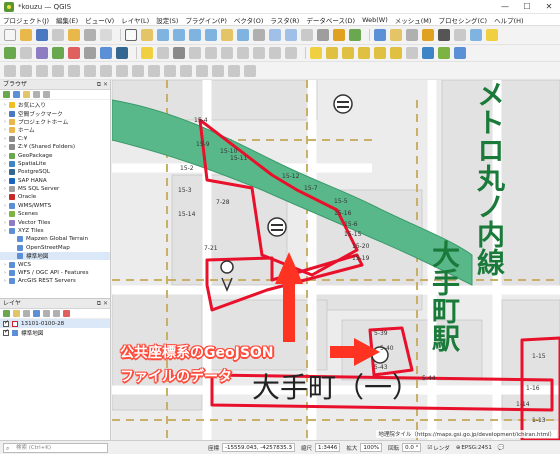 The image size is (560, 454). Describe the element at coordinates (55, 214) in the screenshot. I see `browser-item: › Scenes` at that location.